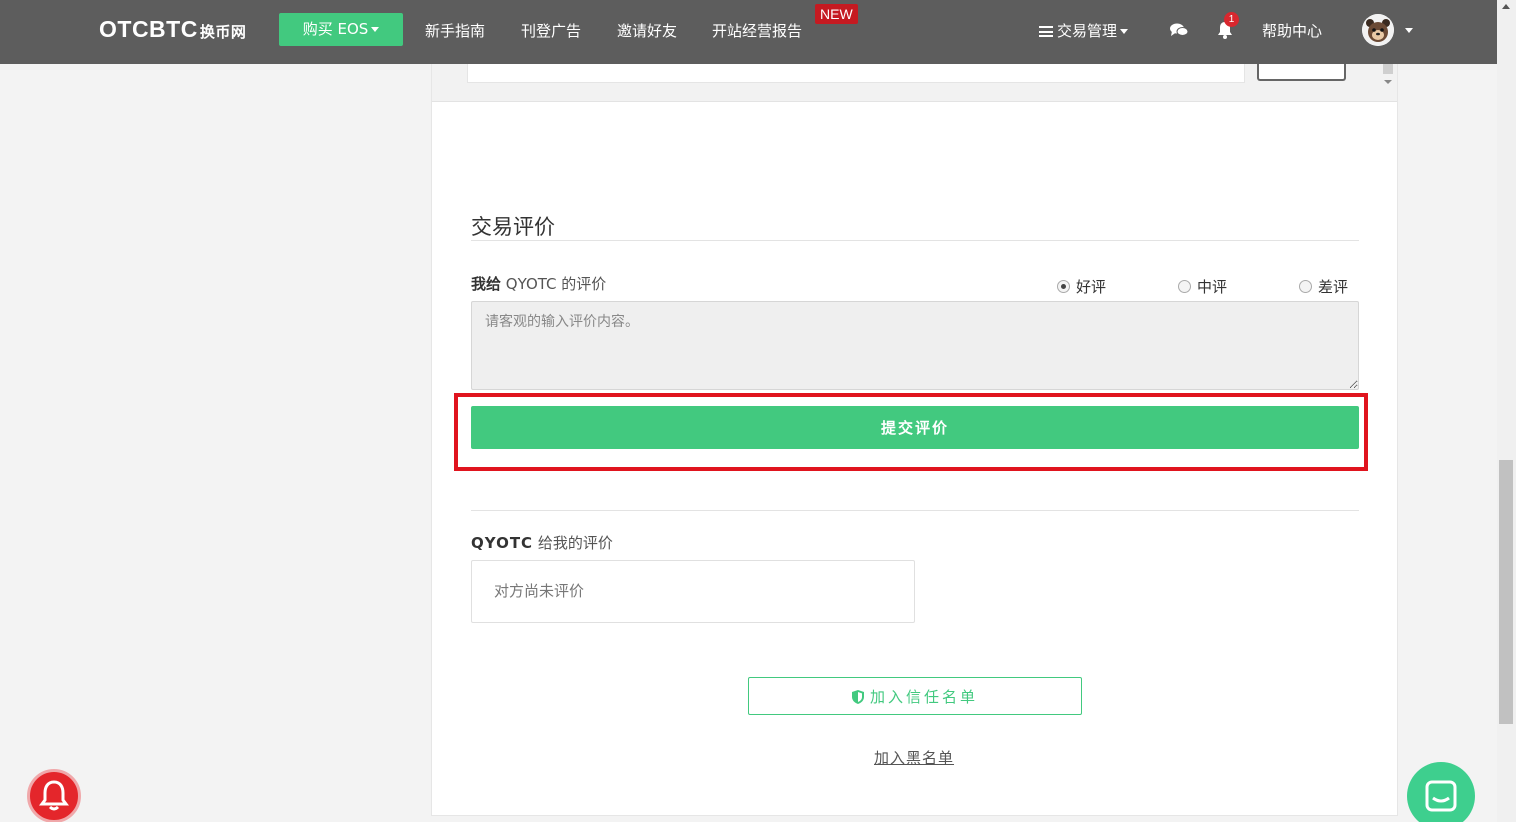 This screenshot has height=822, width=1516. Describe the element at coordinates (455, 30) in the screenshot. I see `nav-newbie-guide: 新手指南` at that location.